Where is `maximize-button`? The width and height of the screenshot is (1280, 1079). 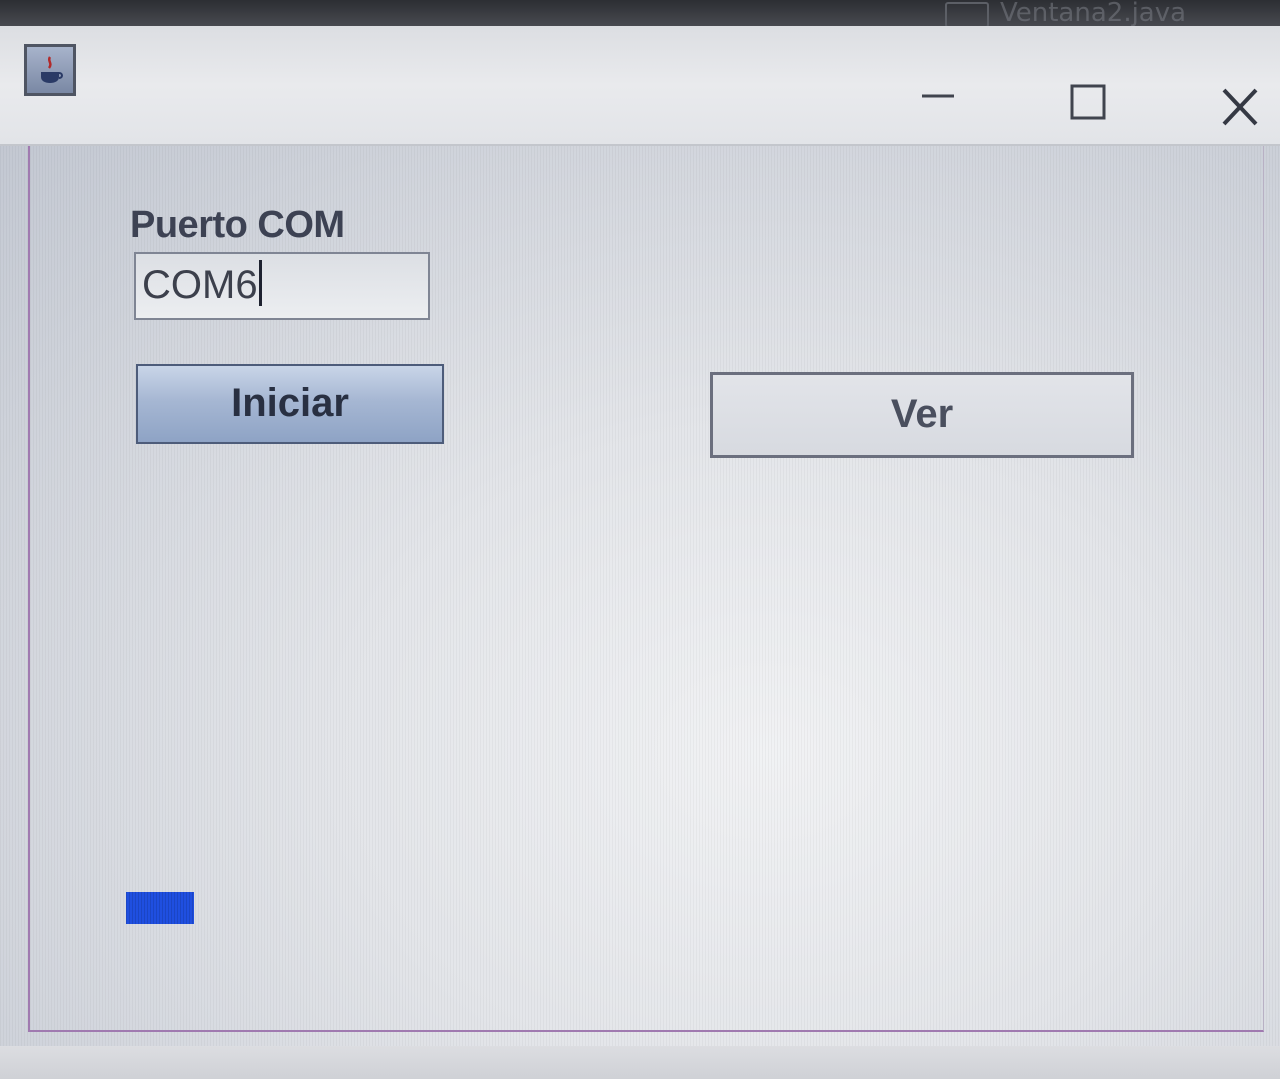 maximize-button is located at coordinates (1087, 107).